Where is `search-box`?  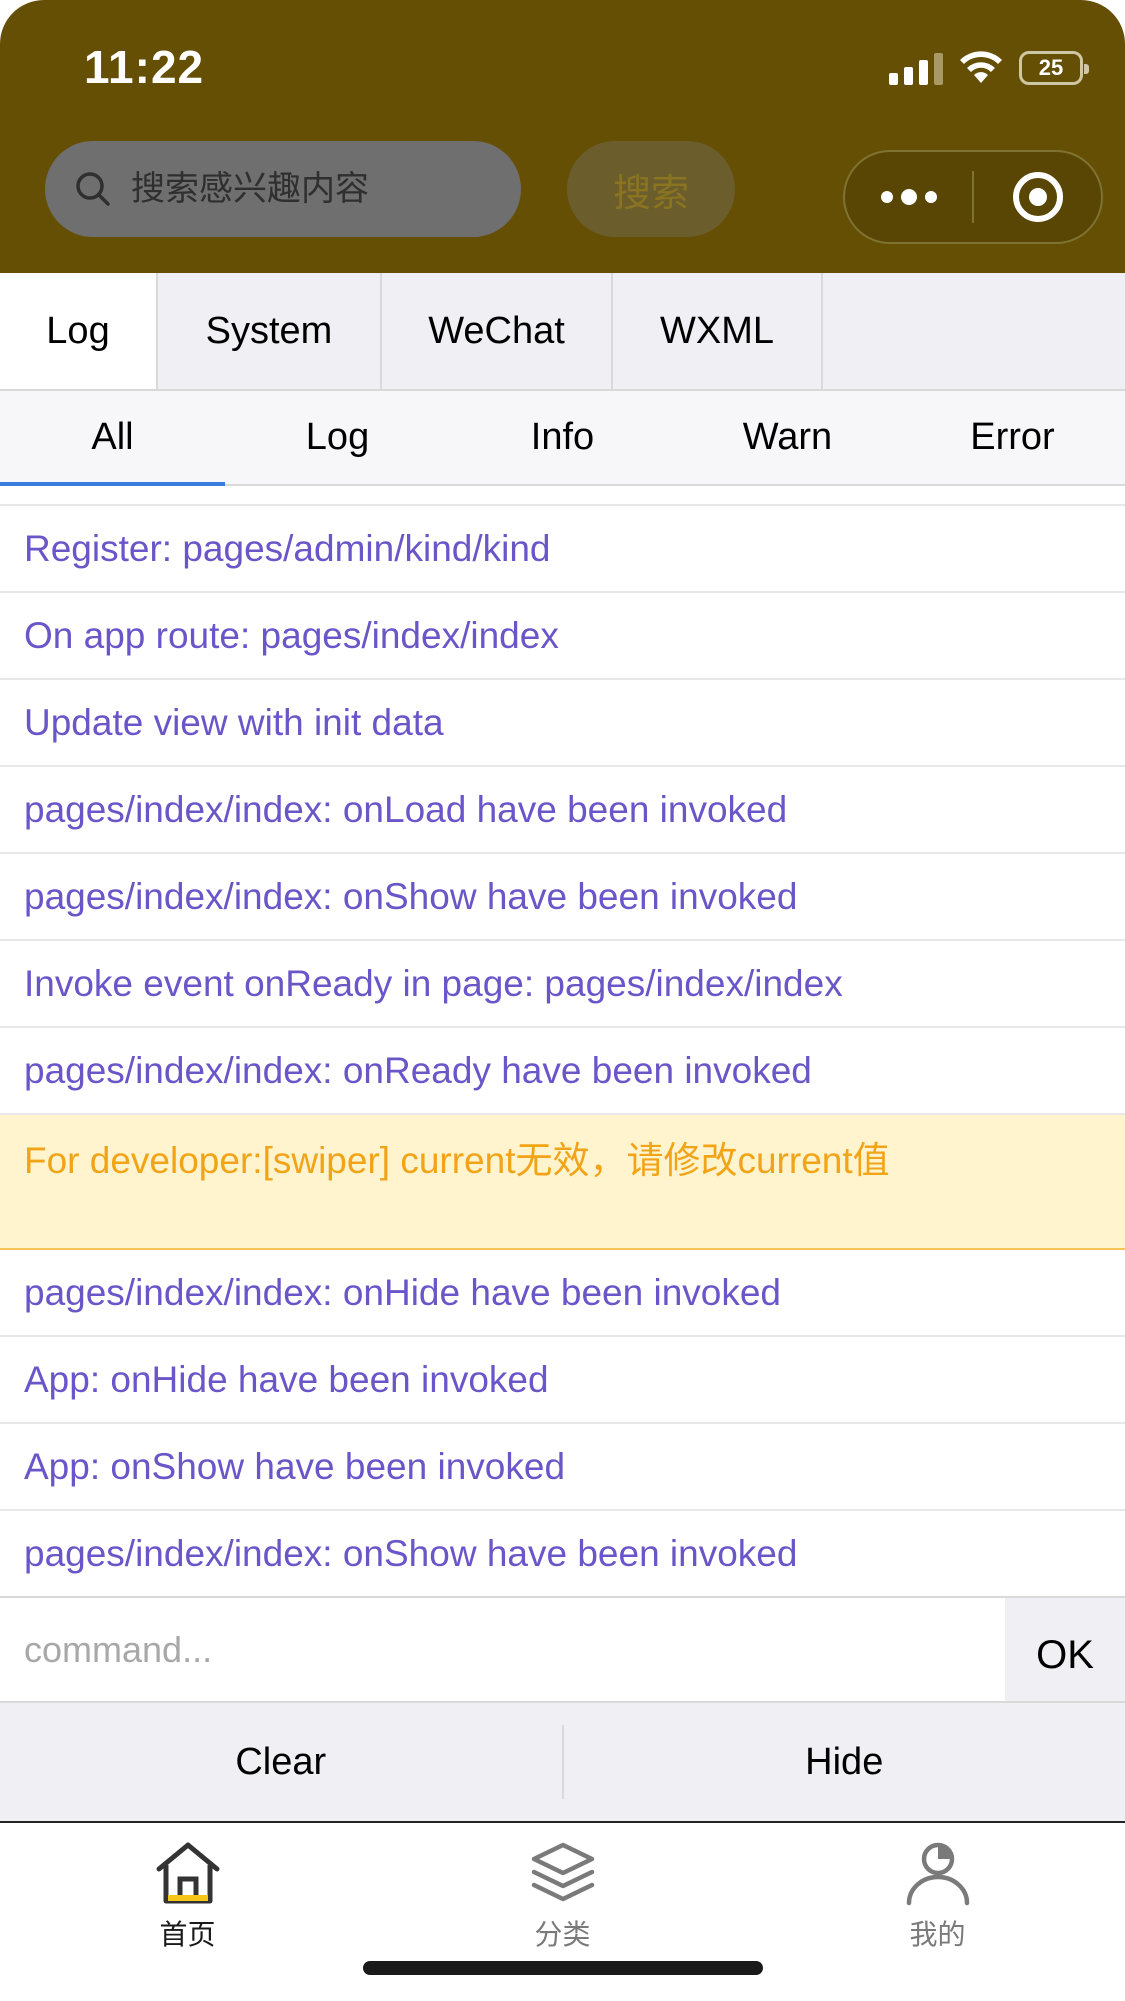 search-box is located at coordinates (283, 189).